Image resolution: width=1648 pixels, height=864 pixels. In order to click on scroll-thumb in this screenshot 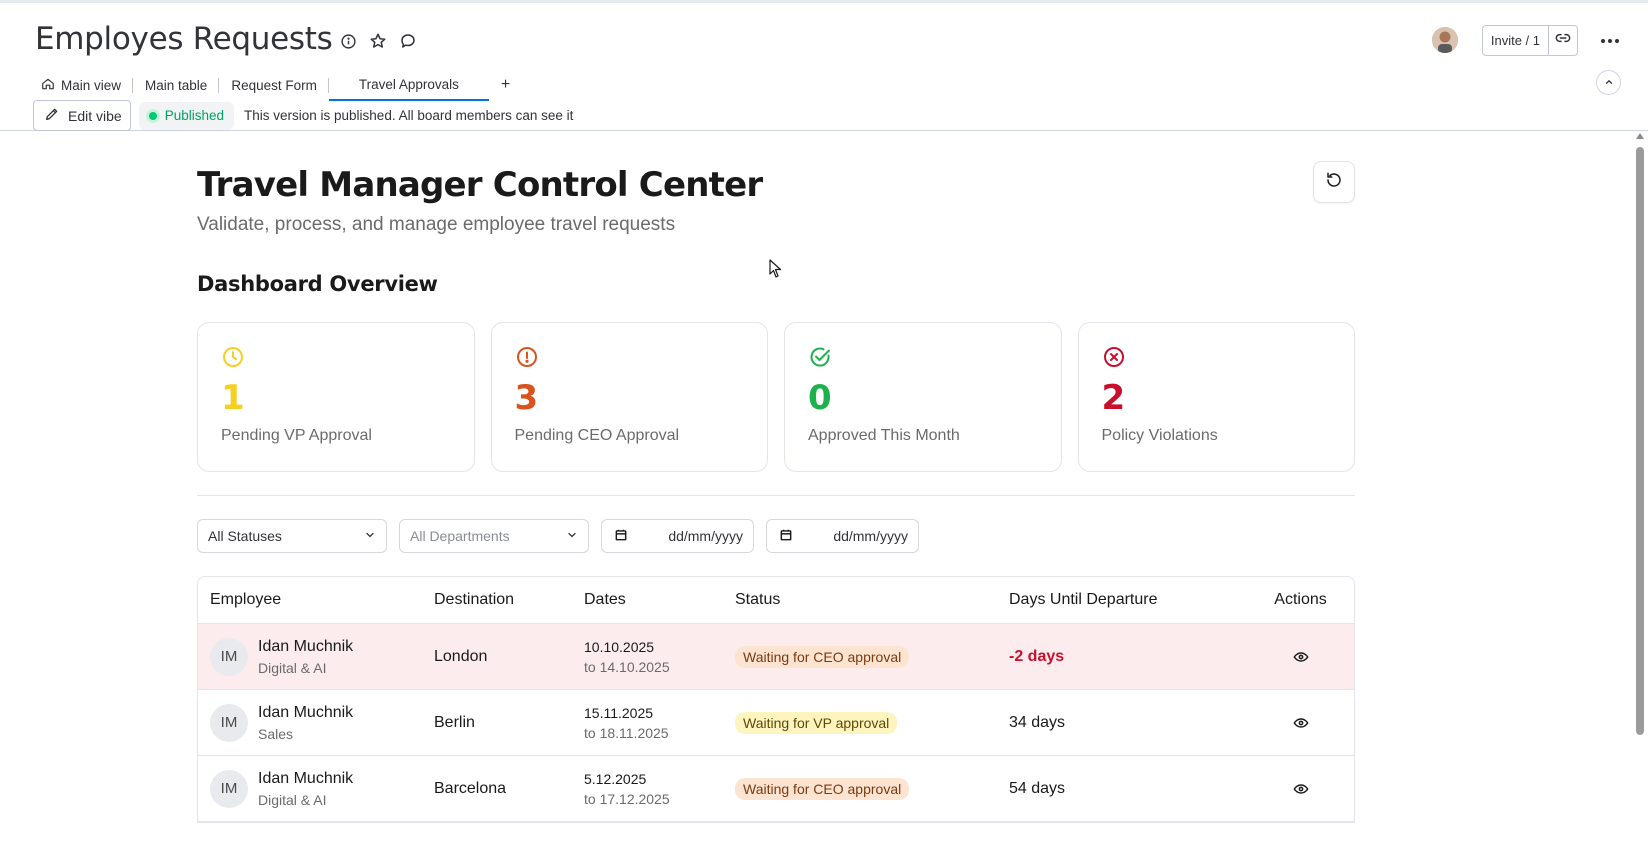, I will do `click(1640, 441)`.